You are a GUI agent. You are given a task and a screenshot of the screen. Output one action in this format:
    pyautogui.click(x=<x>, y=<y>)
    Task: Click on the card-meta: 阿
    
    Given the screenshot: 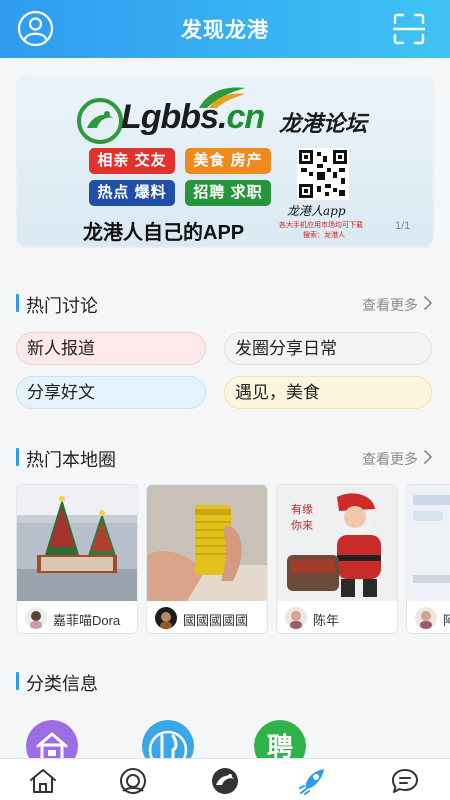 What is the action you would take?
    pyautogui.click(x=428, y=617)
    